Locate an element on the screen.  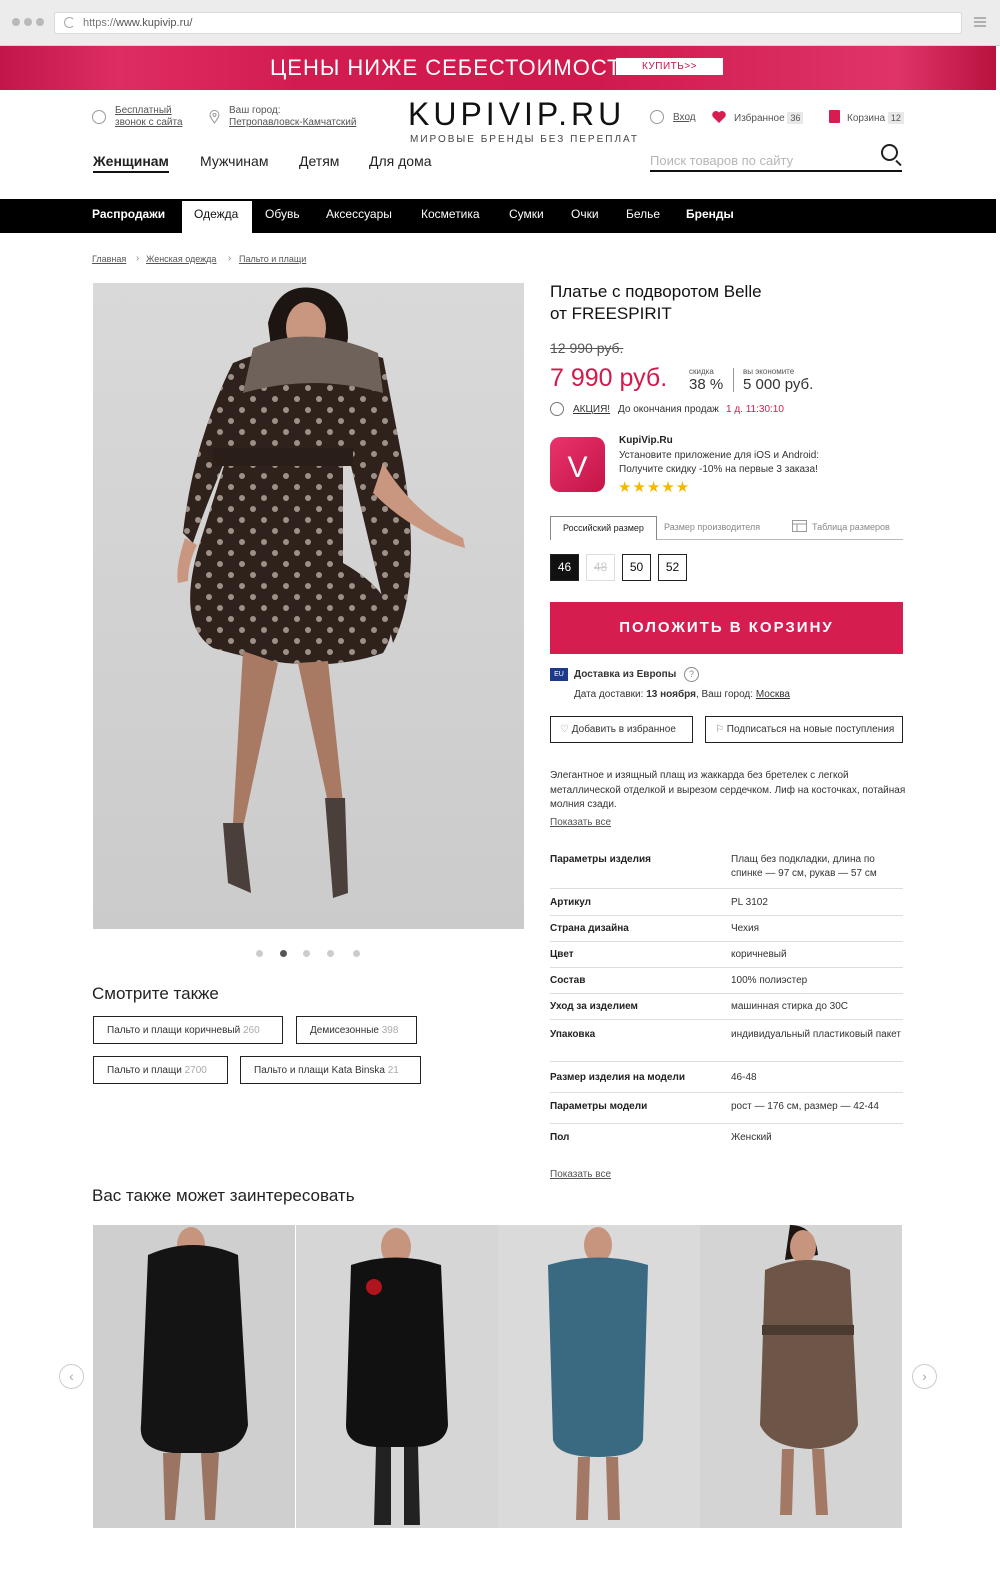
favorites-link: Избранное 36 is located at coordinates (769, 118).